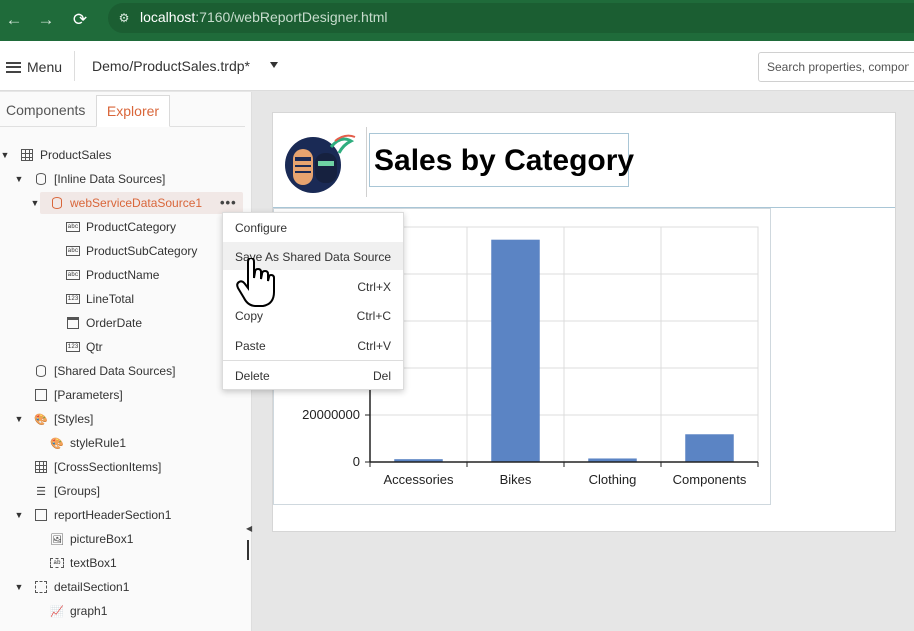 The width and height of the screenshot is (914, 631). I want to click on shortcut-label: Del, so click(381, 376).